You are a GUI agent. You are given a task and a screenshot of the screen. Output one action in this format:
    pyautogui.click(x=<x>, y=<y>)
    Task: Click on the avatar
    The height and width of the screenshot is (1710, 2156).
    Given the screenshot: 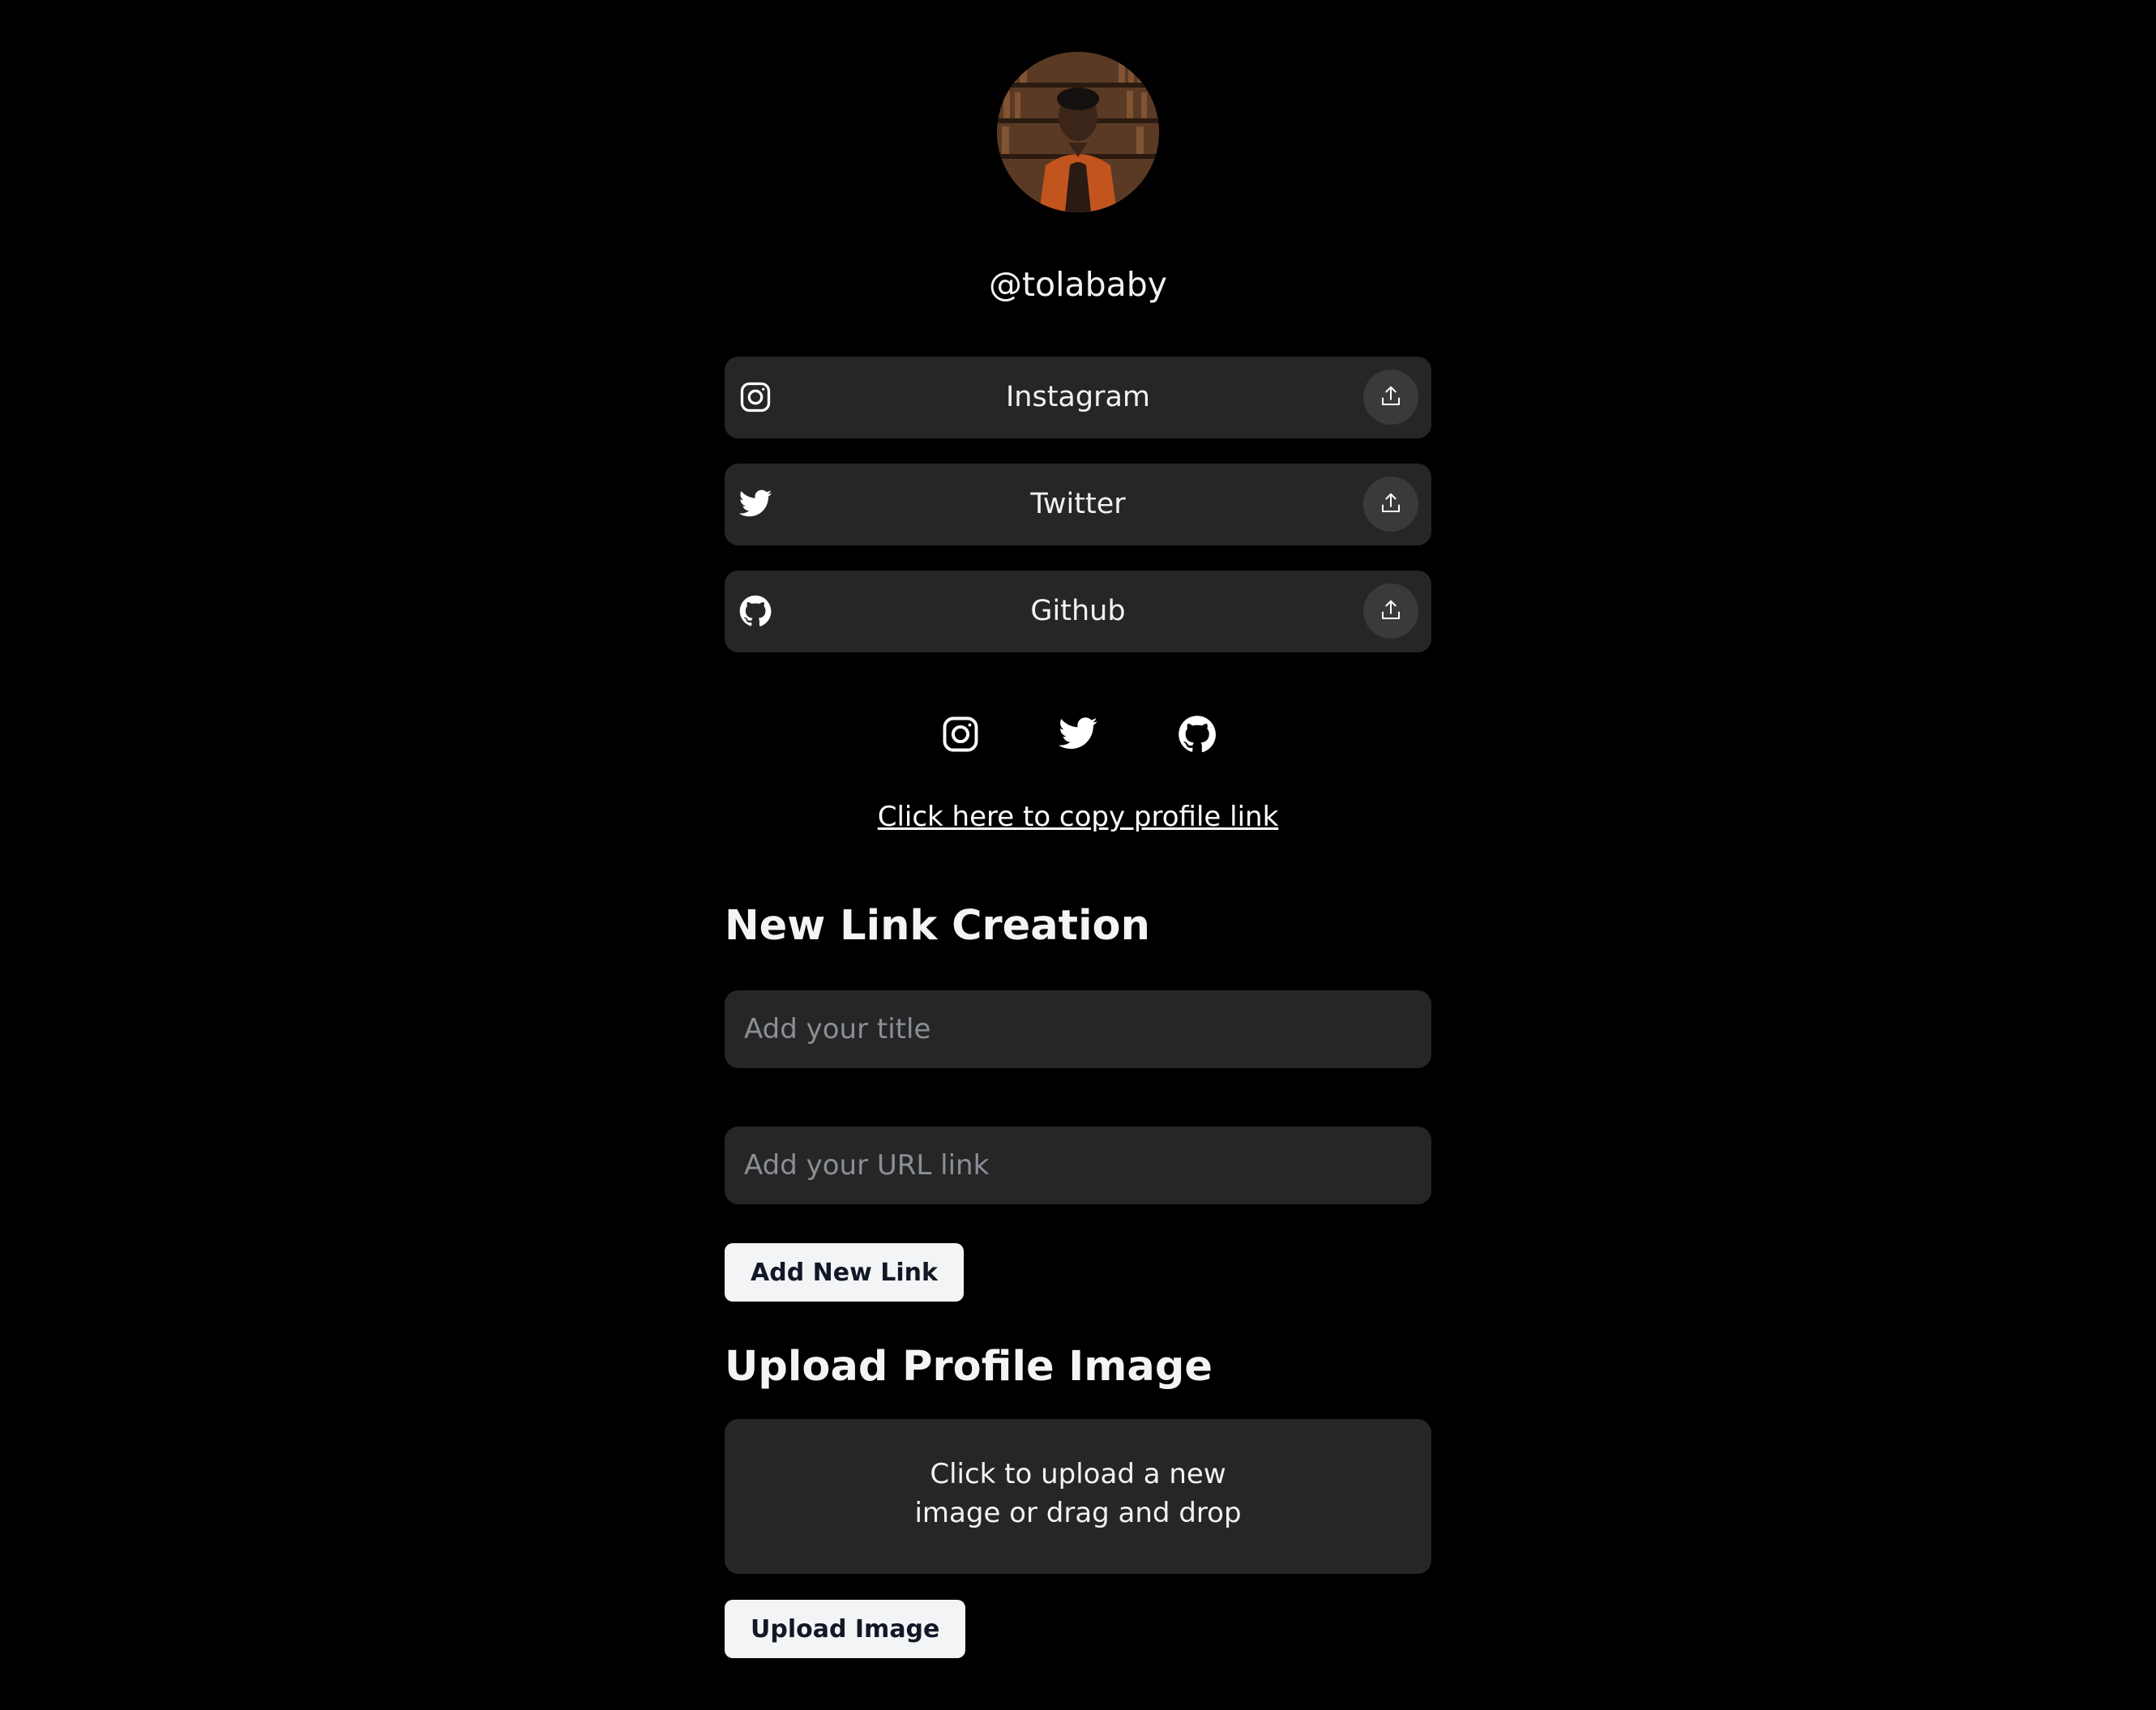 What is the action you would take?
    pyautogui.click(x=1078, y=132)
    